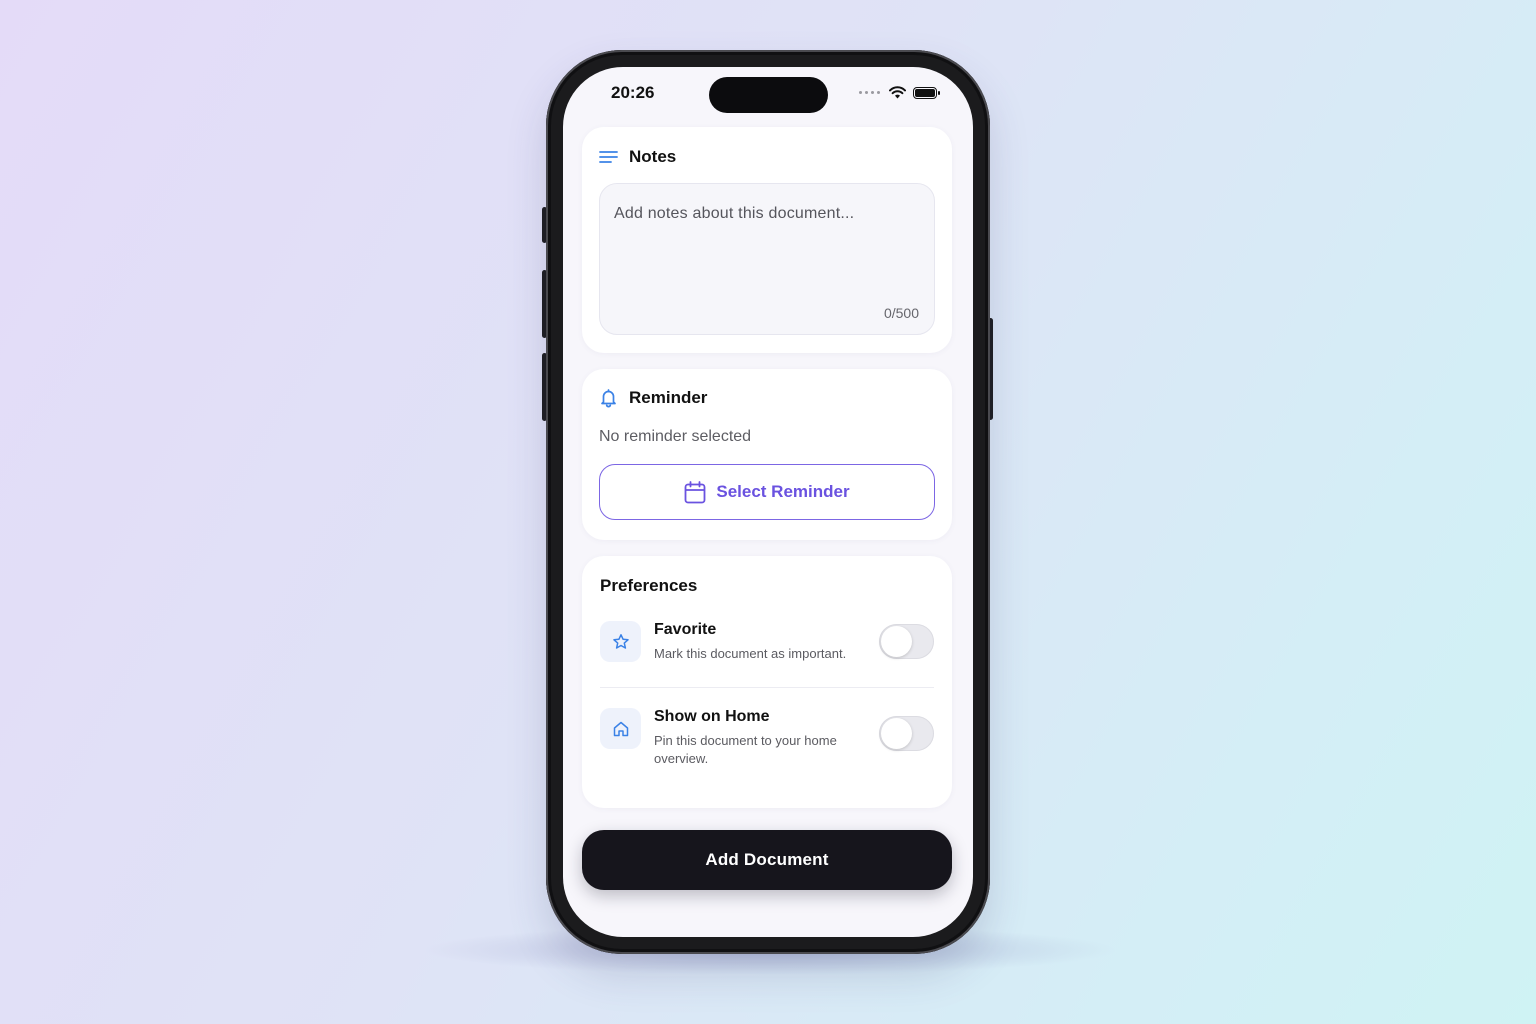 Image resolution: width=1536 pixels, height=1024 pixels. I want to click on add-document-label: Add Document, so click(767, 859).